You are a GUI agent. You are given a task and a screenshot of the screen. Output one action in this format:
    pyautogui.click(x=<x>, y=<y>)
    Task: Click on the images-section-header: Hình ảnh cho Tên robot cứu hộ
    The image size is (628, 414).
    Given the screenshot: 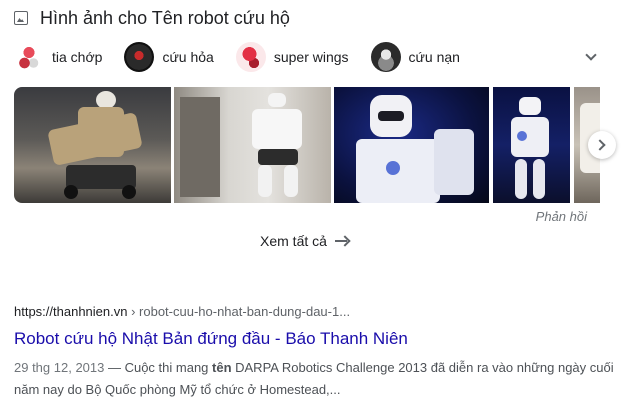 What is the action you would take?
    pyautogui.click(x=152, y=18)
    